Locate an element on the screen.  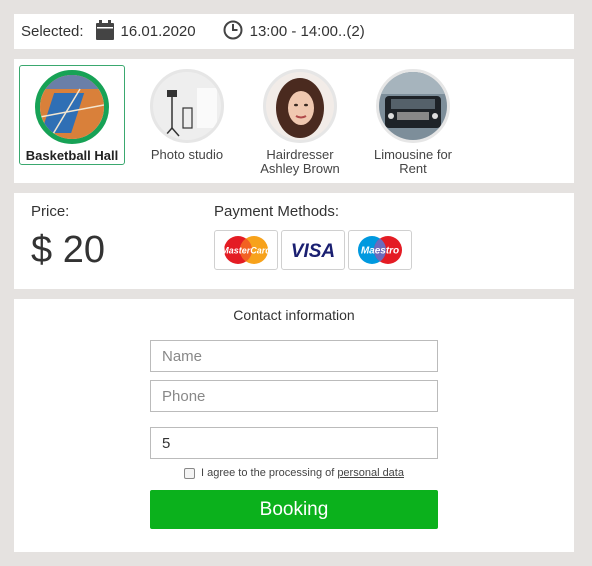
name-input is located at coordinates (294, 356).